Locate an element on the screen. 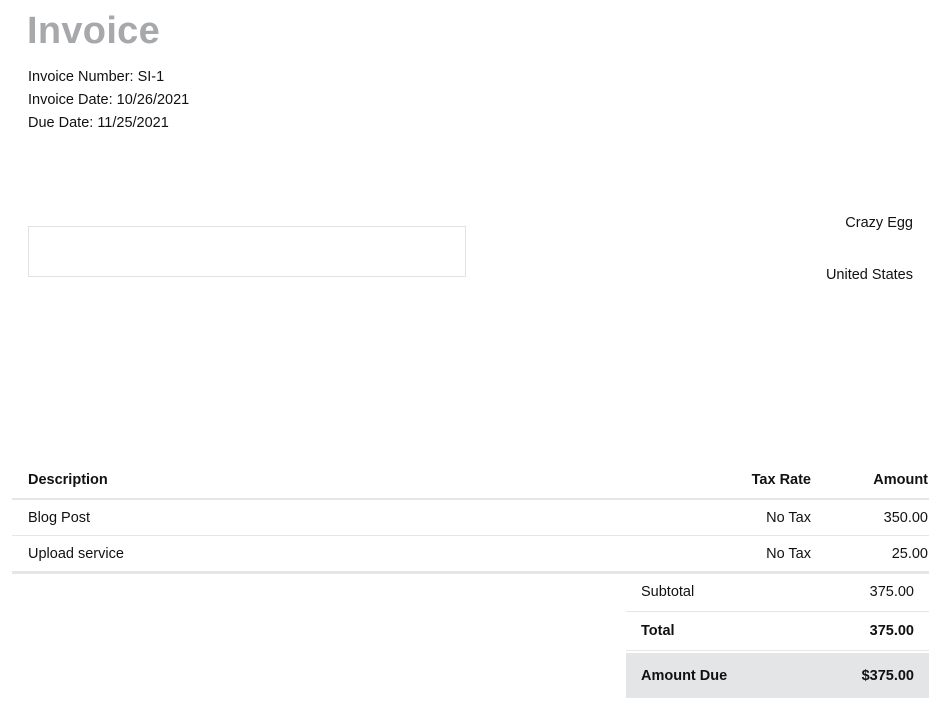 The height and width of the screenshot is (718, 945). header-tax-rate: Tax Rate is located at coordinates (781, 480).